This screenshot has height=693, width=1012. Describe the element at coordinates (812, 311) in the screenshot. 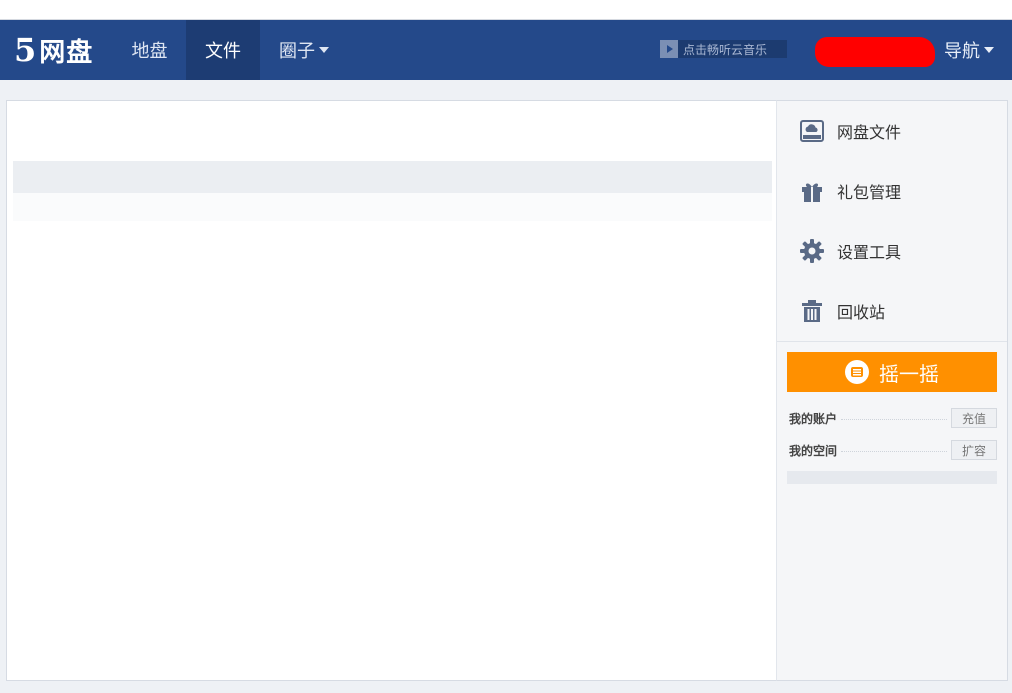

I see `trash-icon` at that location.